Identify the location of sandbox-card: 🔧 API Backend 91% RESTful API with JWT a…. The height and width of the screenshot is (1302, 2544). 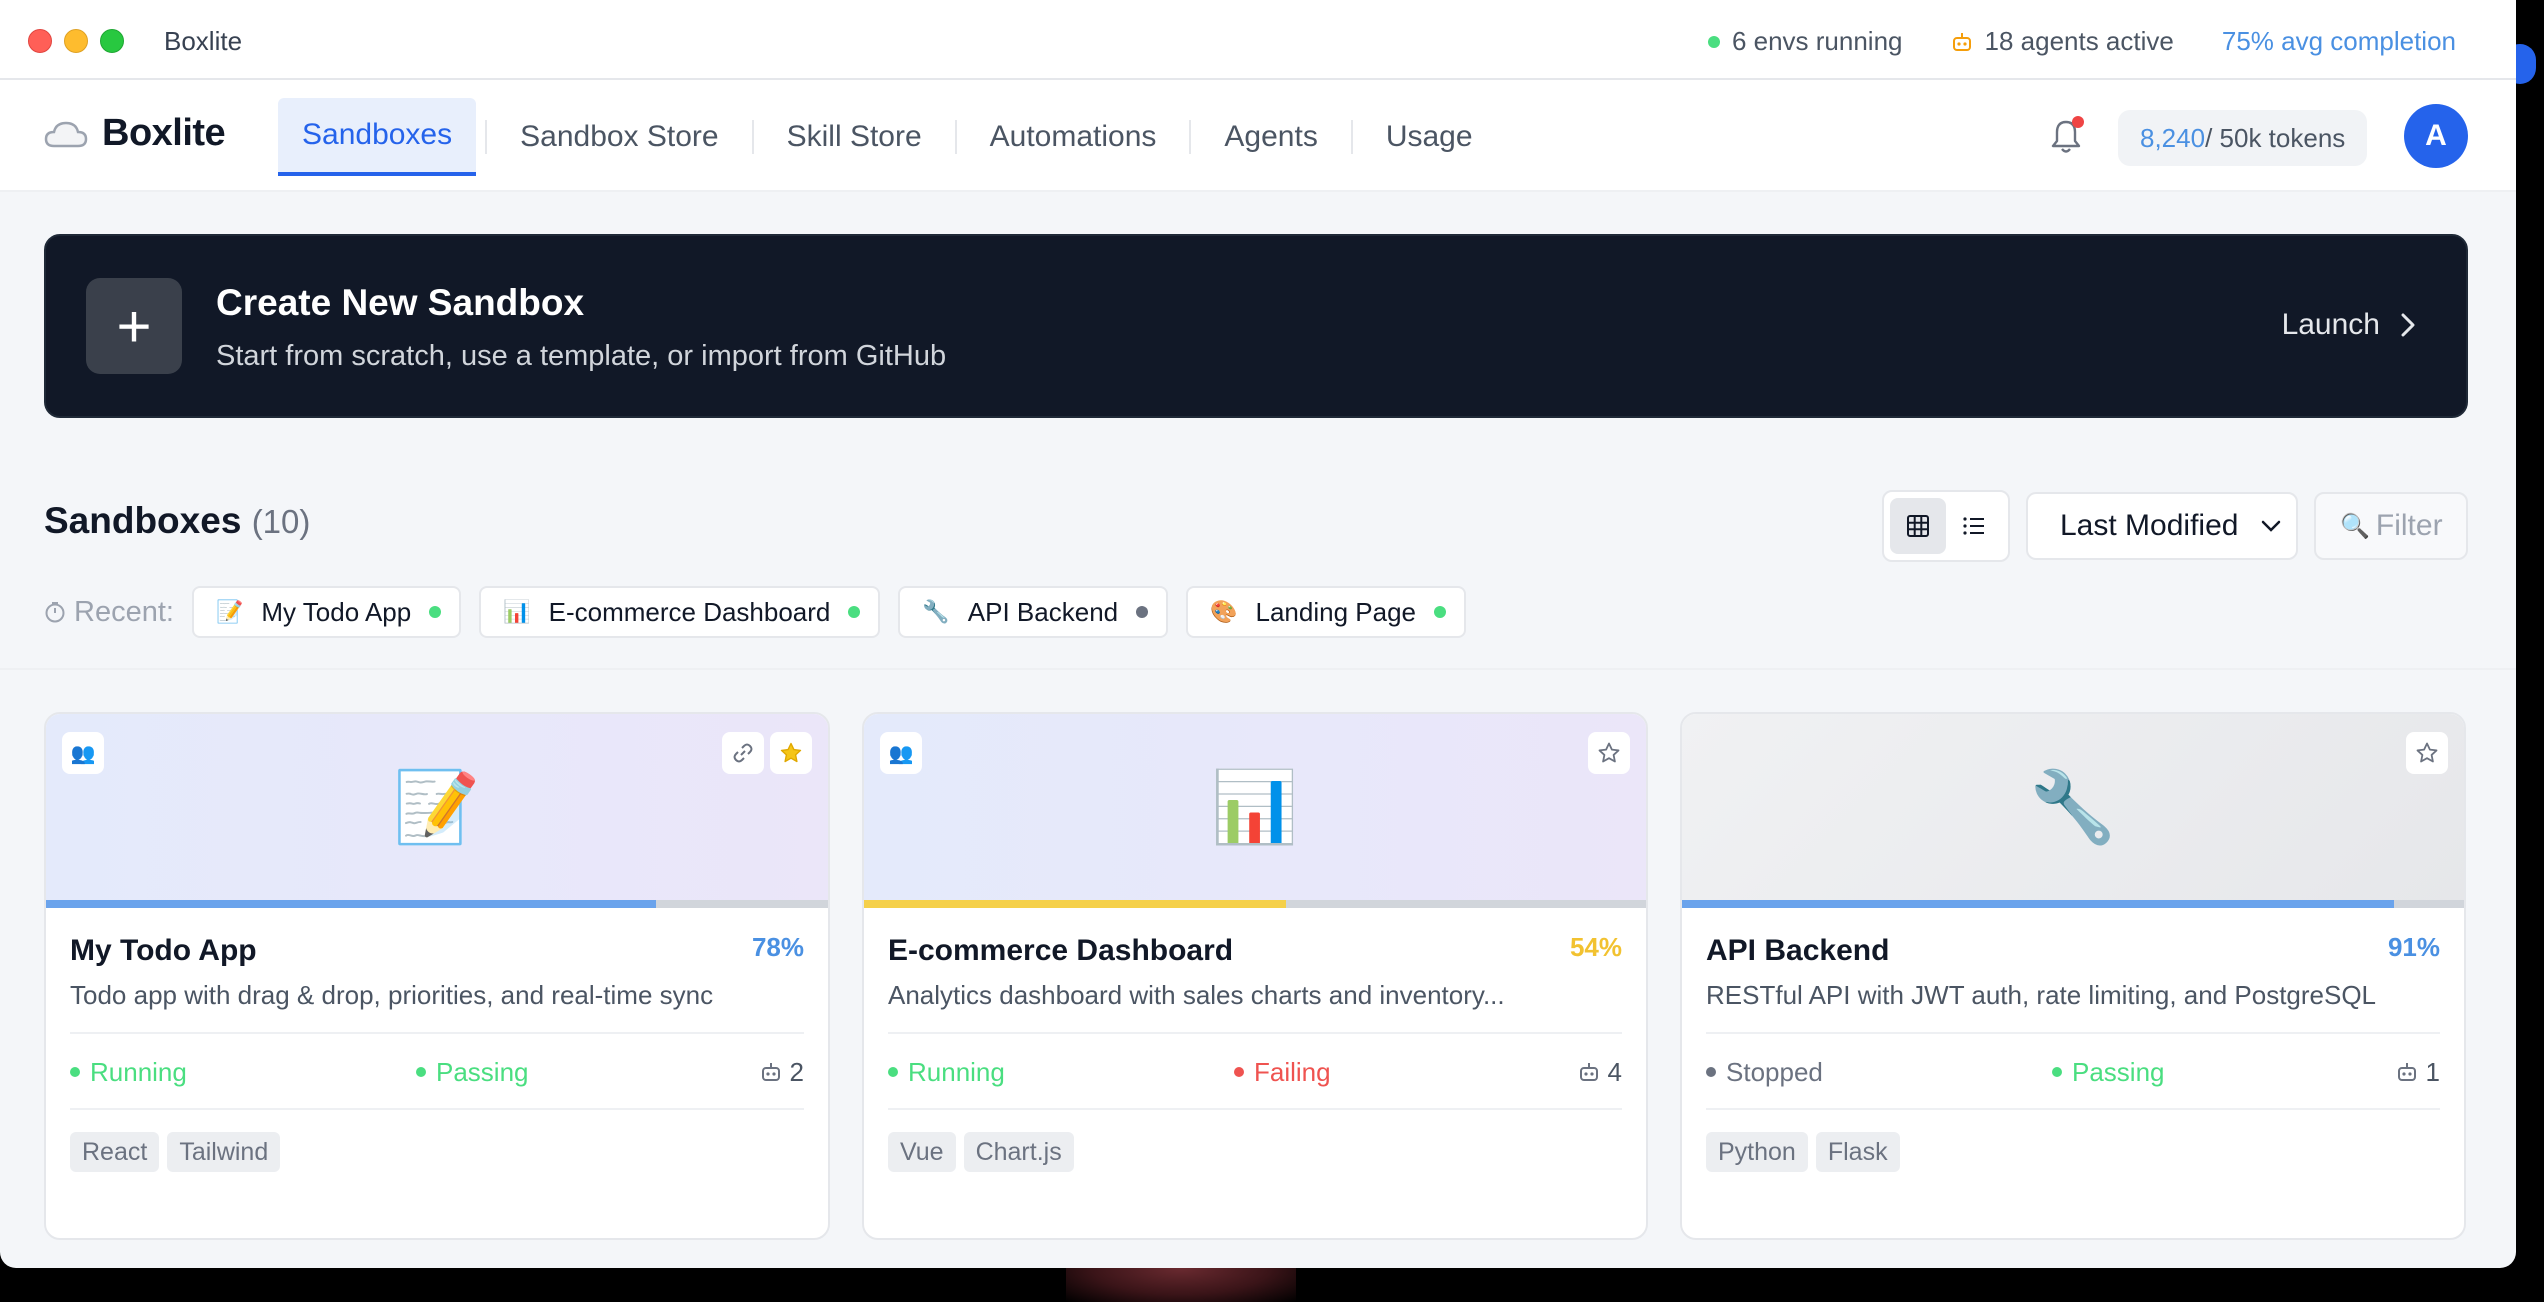
(2073, 976).